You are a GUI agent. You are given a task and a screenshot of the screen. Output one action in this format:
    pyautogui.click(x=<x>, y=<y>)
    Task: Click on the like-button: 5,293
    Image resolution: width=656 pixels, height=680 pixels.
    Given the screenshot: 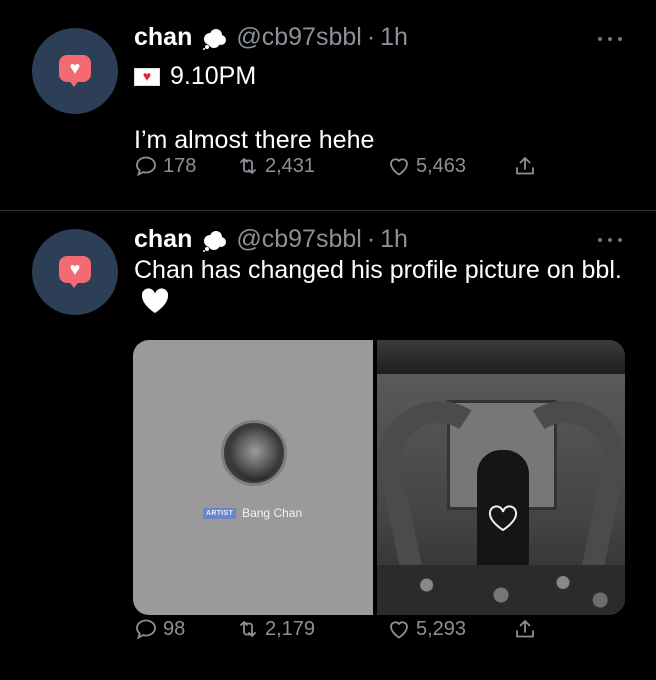 What is the action you would take?
    pyautogui.click(x=426, y=629)
    